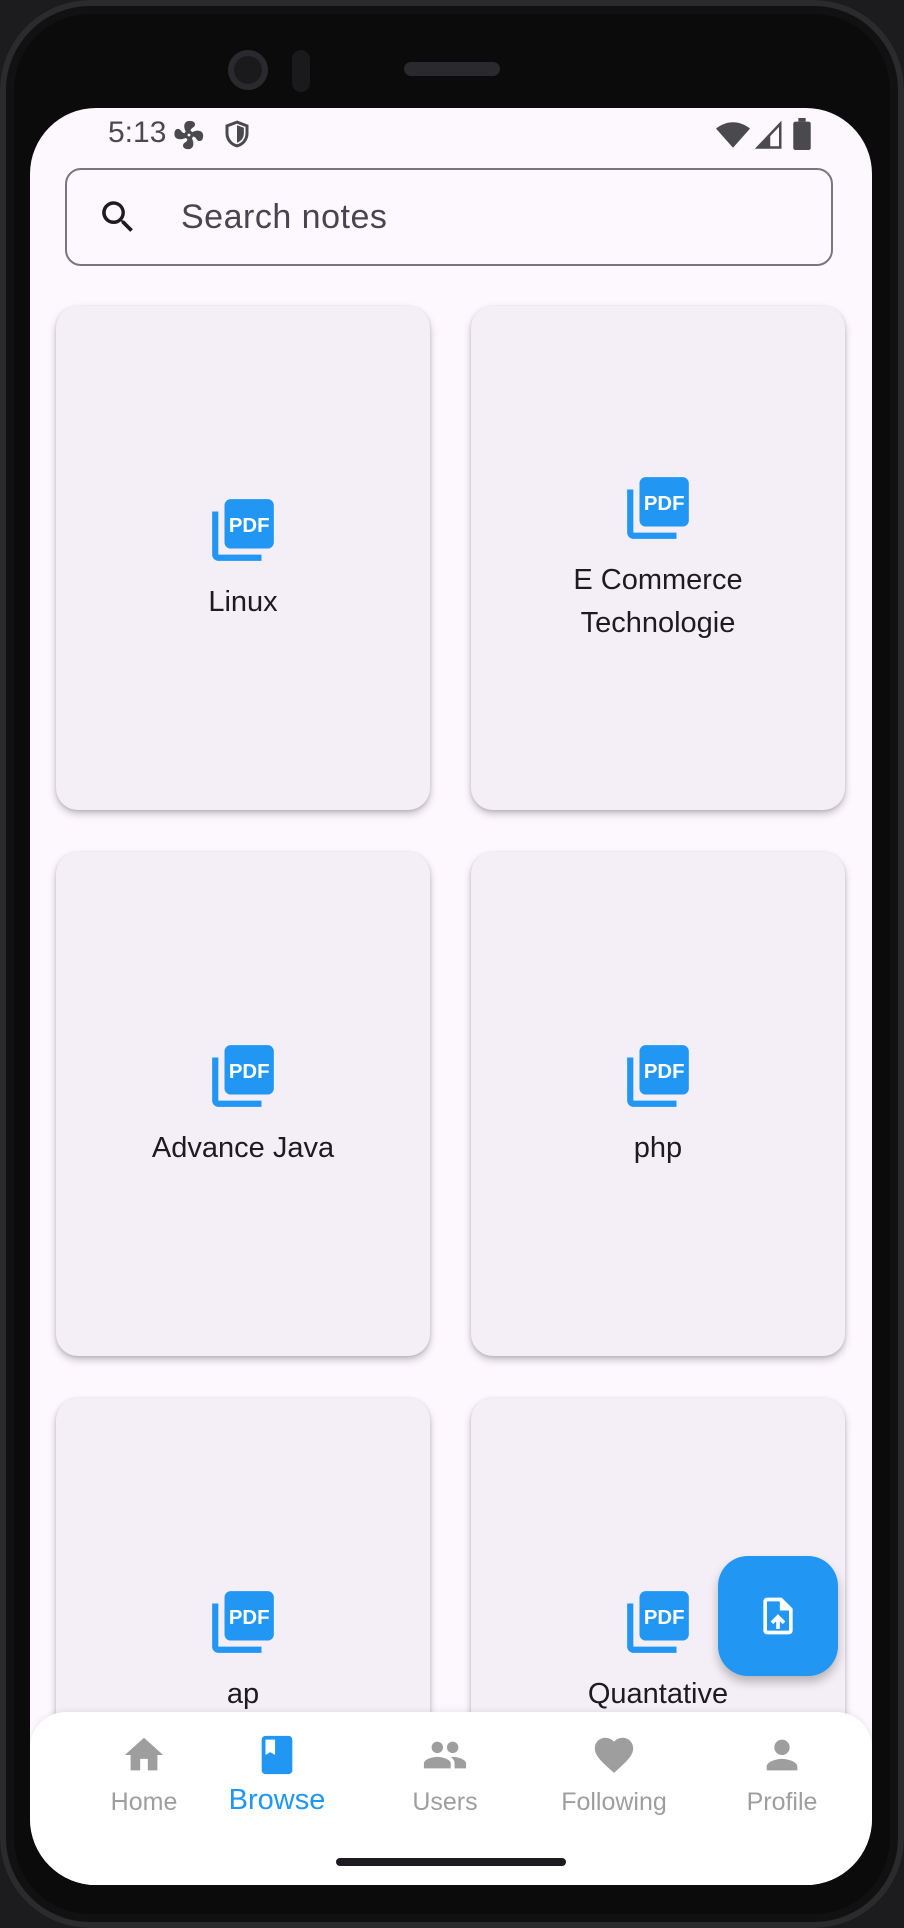 Image resolution: width=904 pixels, height=1928 pixels. I want to click on person-icon, so click(782, 1755).